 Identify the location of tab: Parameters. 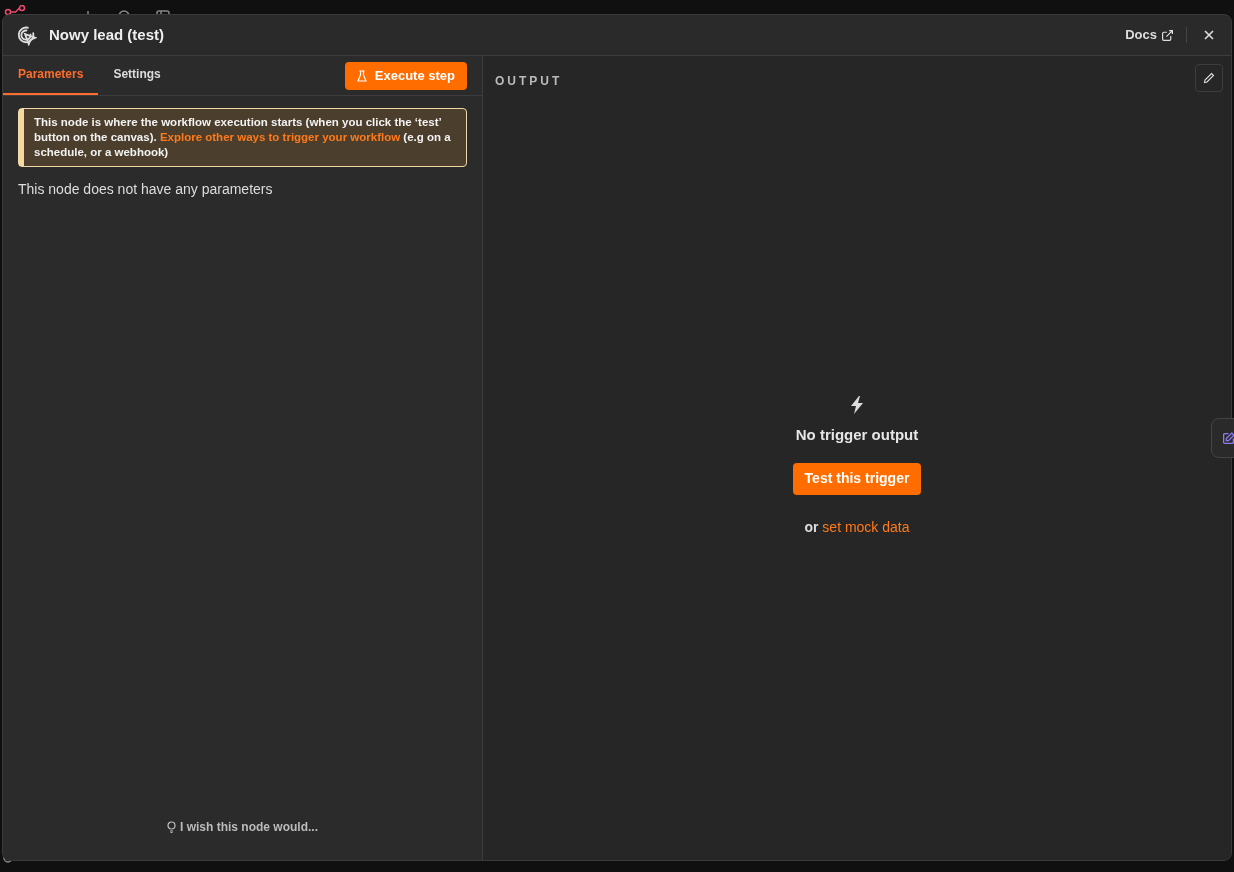
(51, 75).